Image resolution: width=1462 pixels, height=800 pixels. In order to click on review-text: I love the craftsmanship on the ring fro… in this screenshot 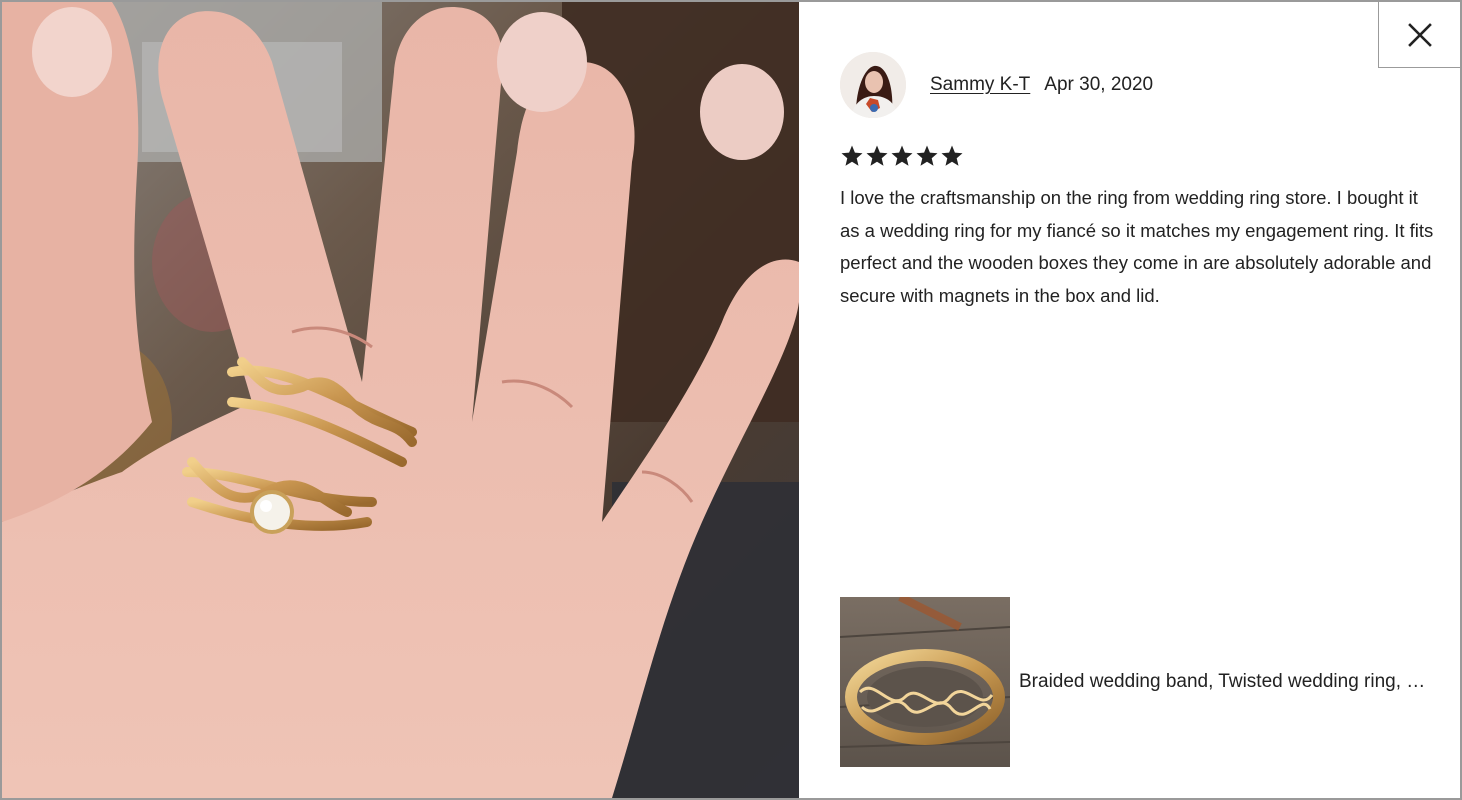, I will do `click(1137, 247)`.